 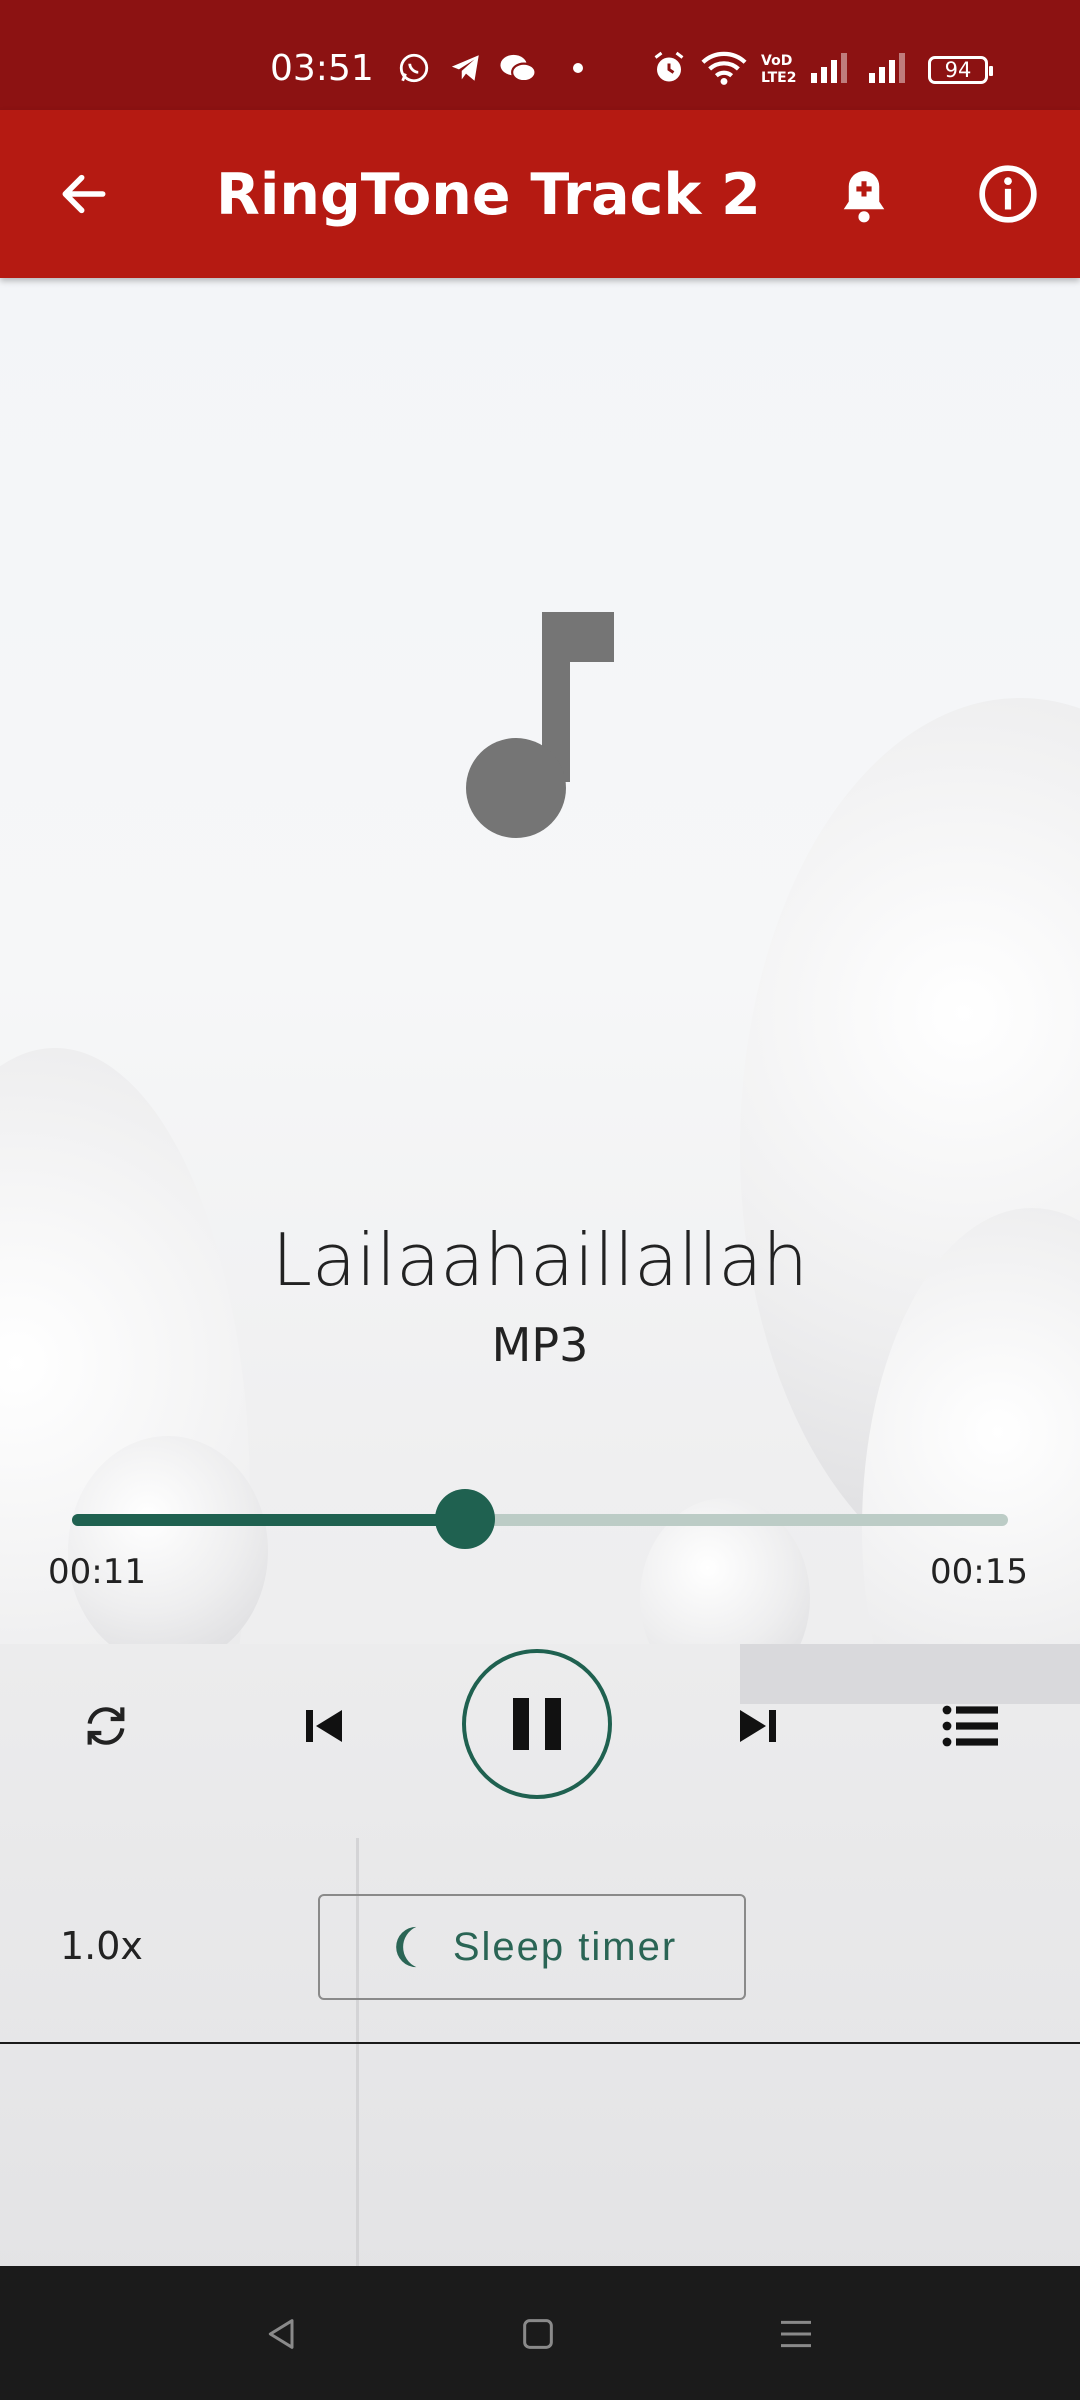 What do you see at coordinates (540, 55) in the screenshot?
I see `status-bar: 03:51 VoD LTE2 94` at bounding box center [540, 55].